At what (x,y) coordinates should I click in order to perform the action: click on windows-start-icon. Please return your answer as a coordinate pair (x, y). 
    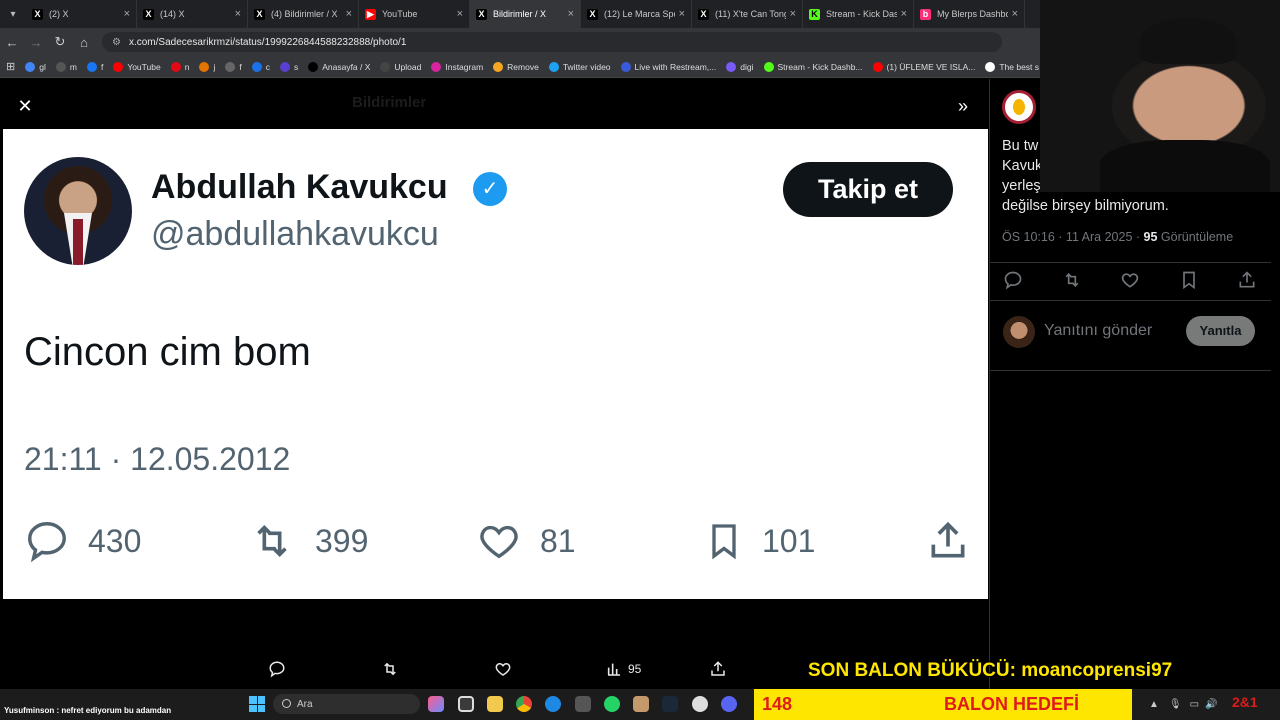
    Looking at the image, I should click on (257, 704).